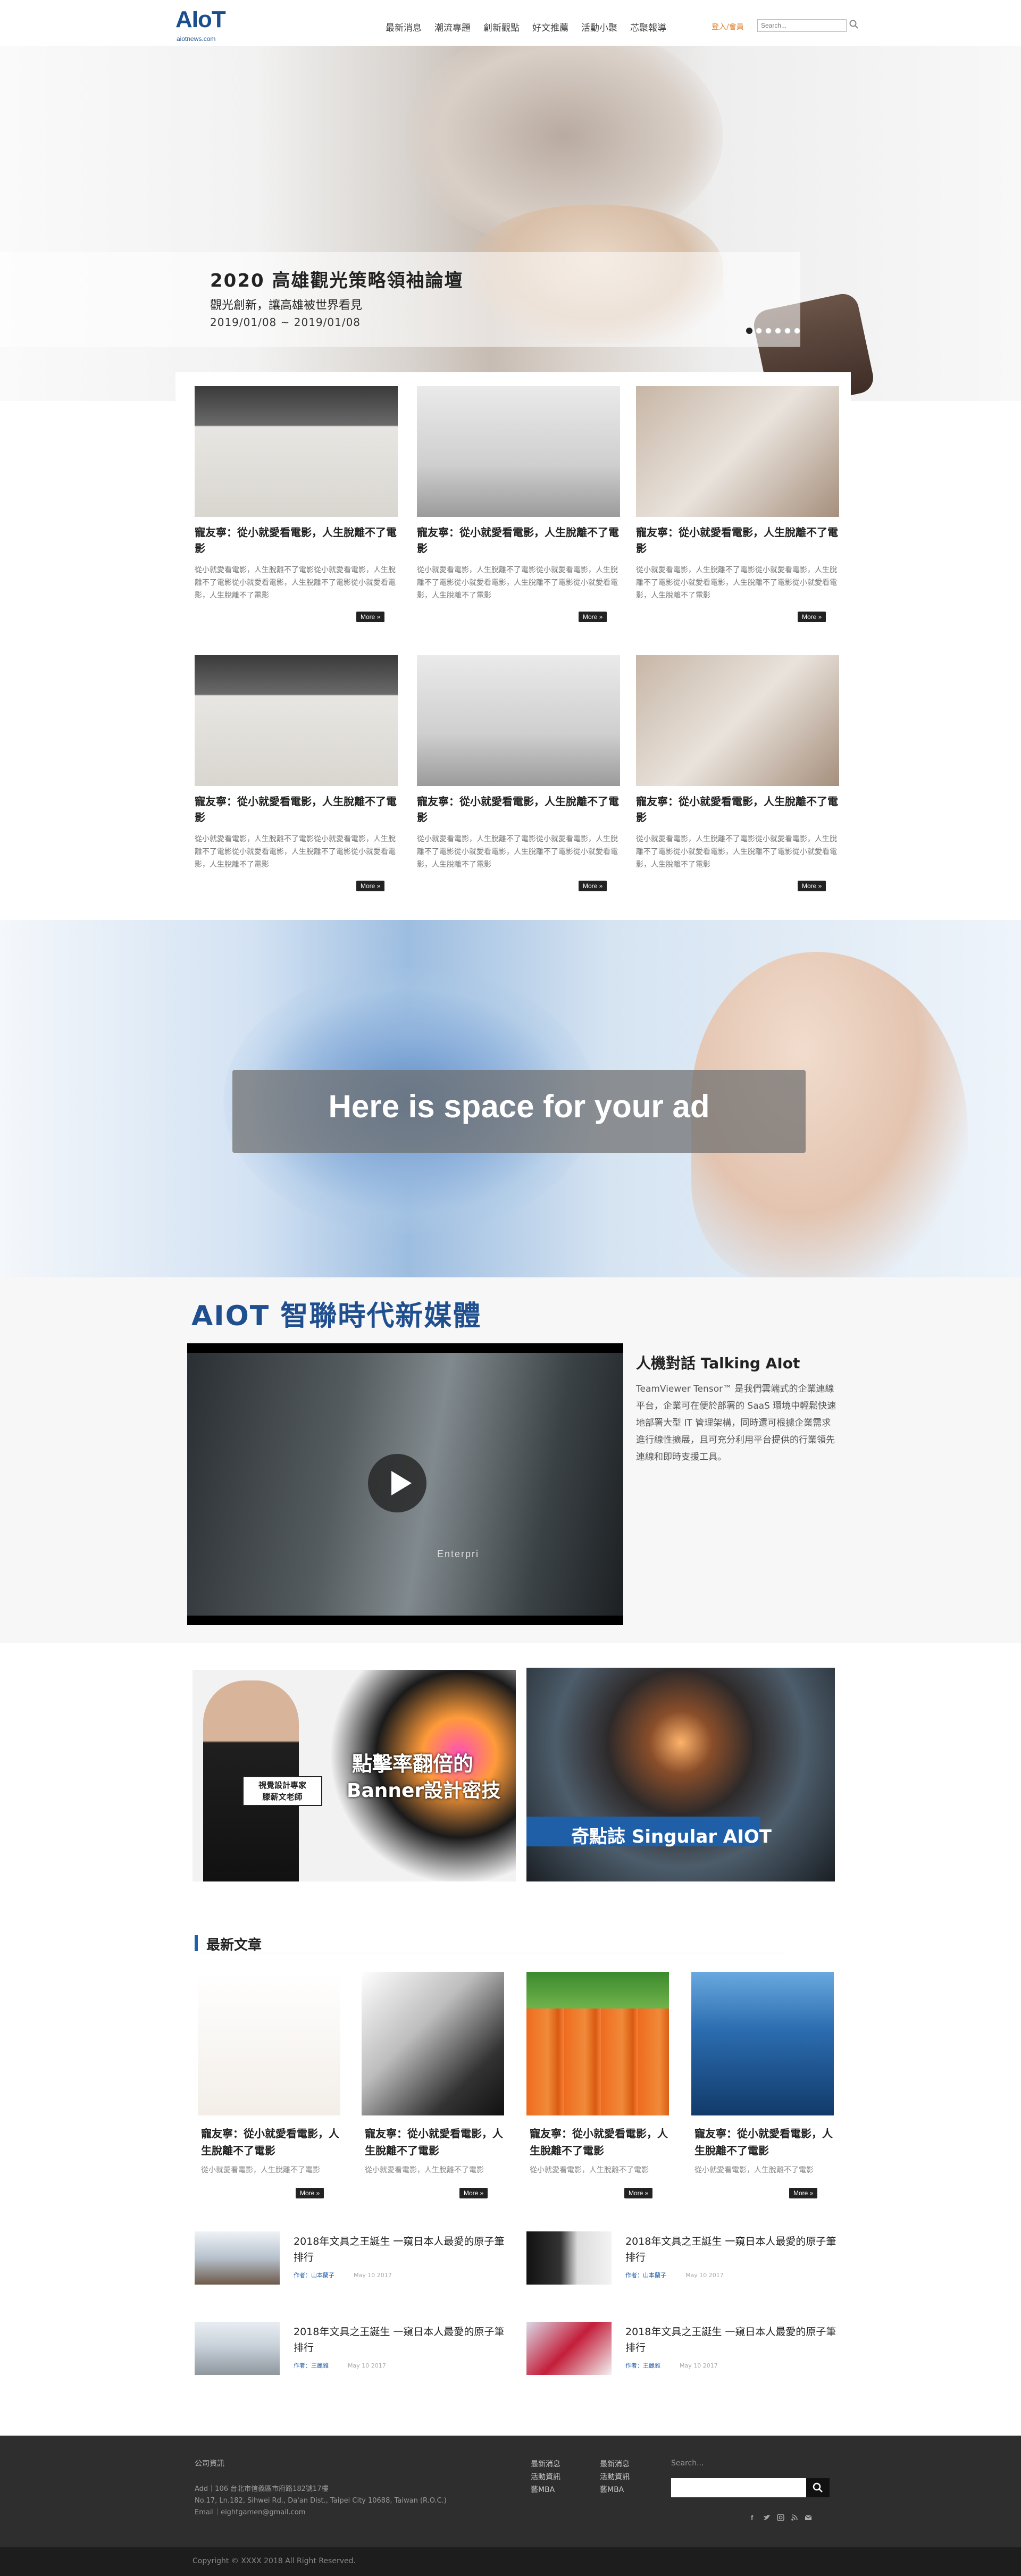 This screenshot has height=2576, width=1021. I want to click on promo-badge-line: 視覺設計專家, so click(282, 1785).